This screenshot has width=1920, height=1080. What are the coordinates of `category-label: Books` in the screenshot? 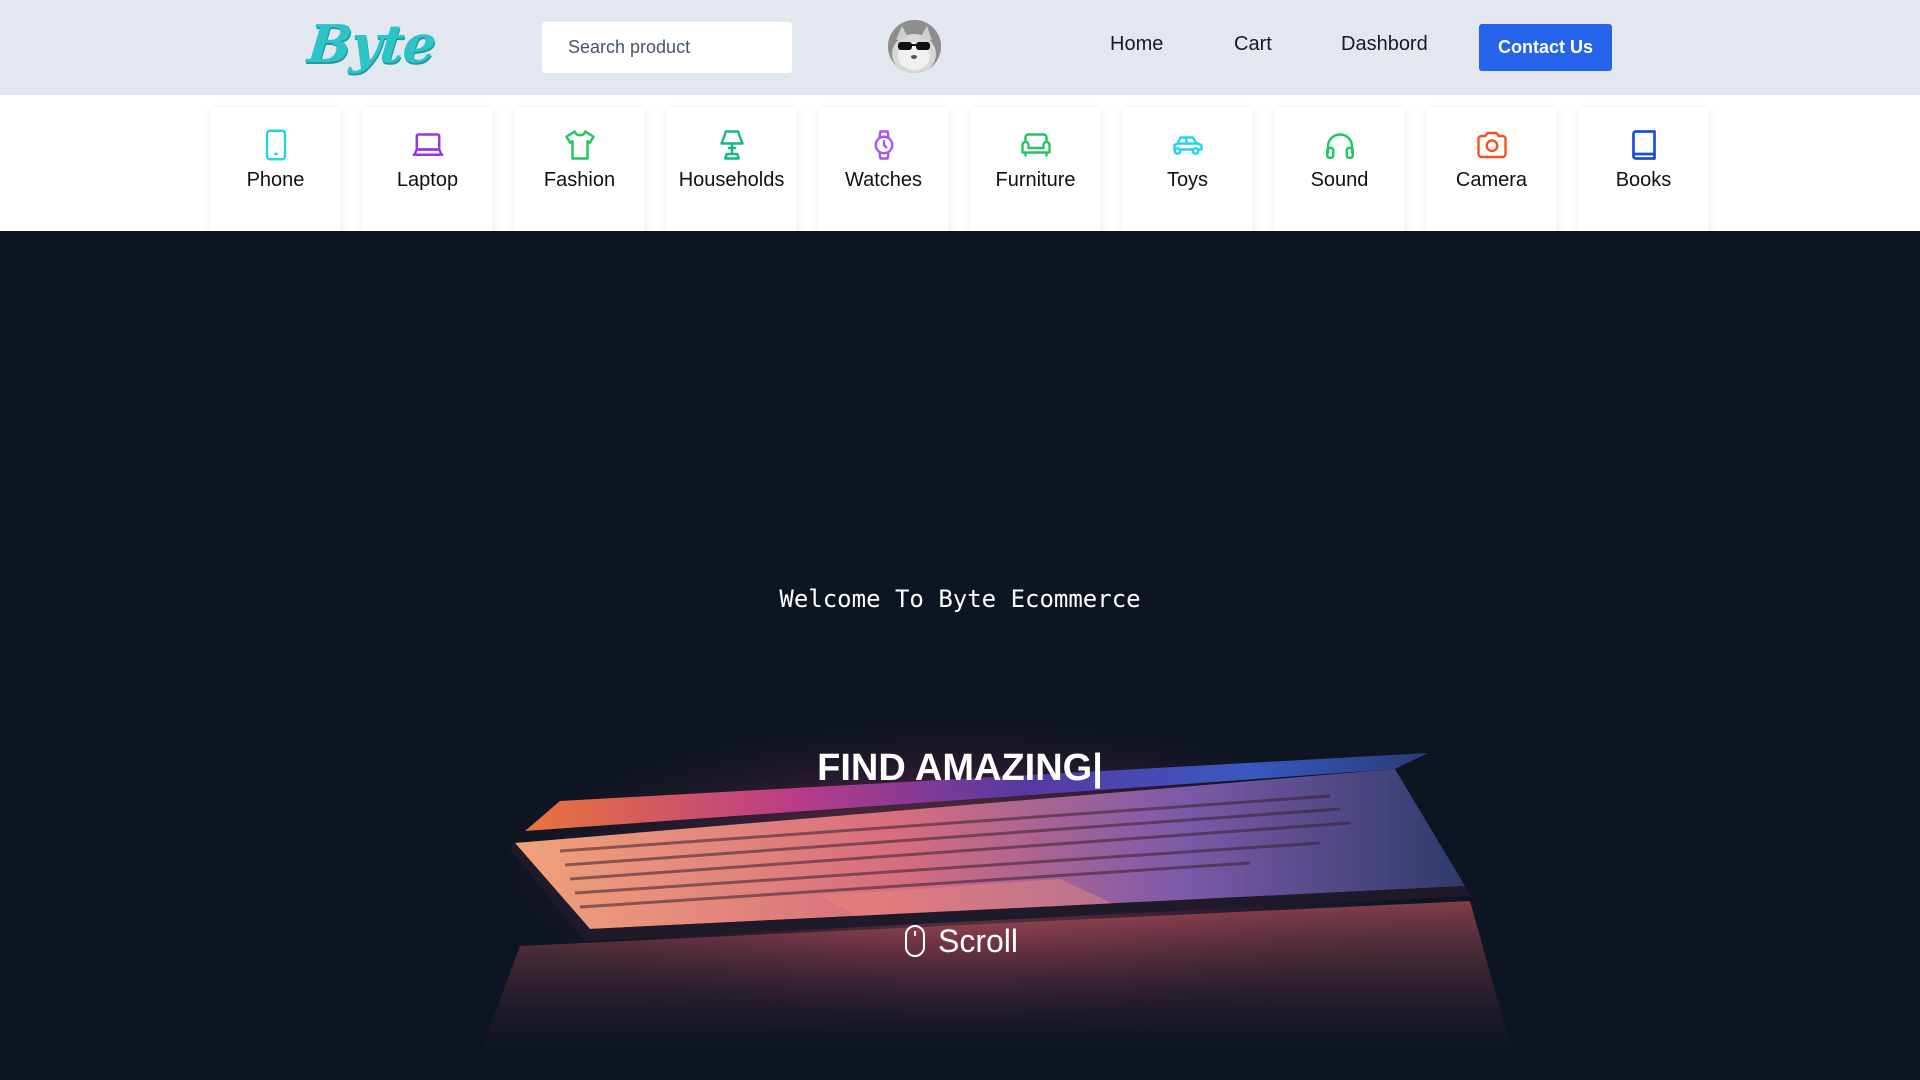 It's located at (1643, 180).